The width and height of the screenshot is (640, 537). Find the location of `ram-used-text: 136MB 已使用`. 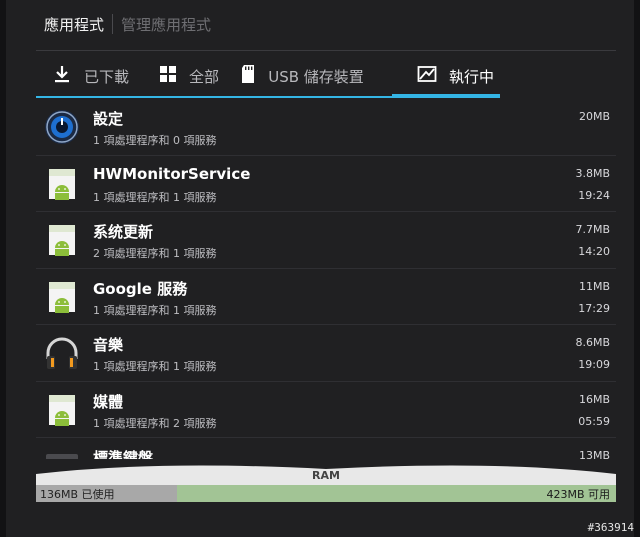

ram-used-text: 136MB 已使用 is located at coordinates (77, 494).